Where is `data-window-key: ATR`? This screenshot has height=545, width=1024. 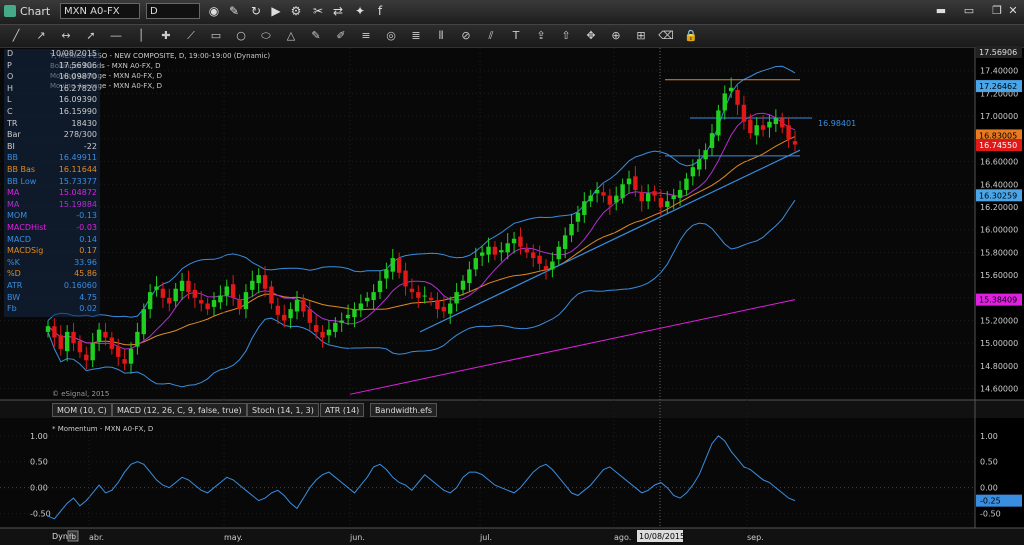
data-window-key: ATR is located at coordinates (15, 285).